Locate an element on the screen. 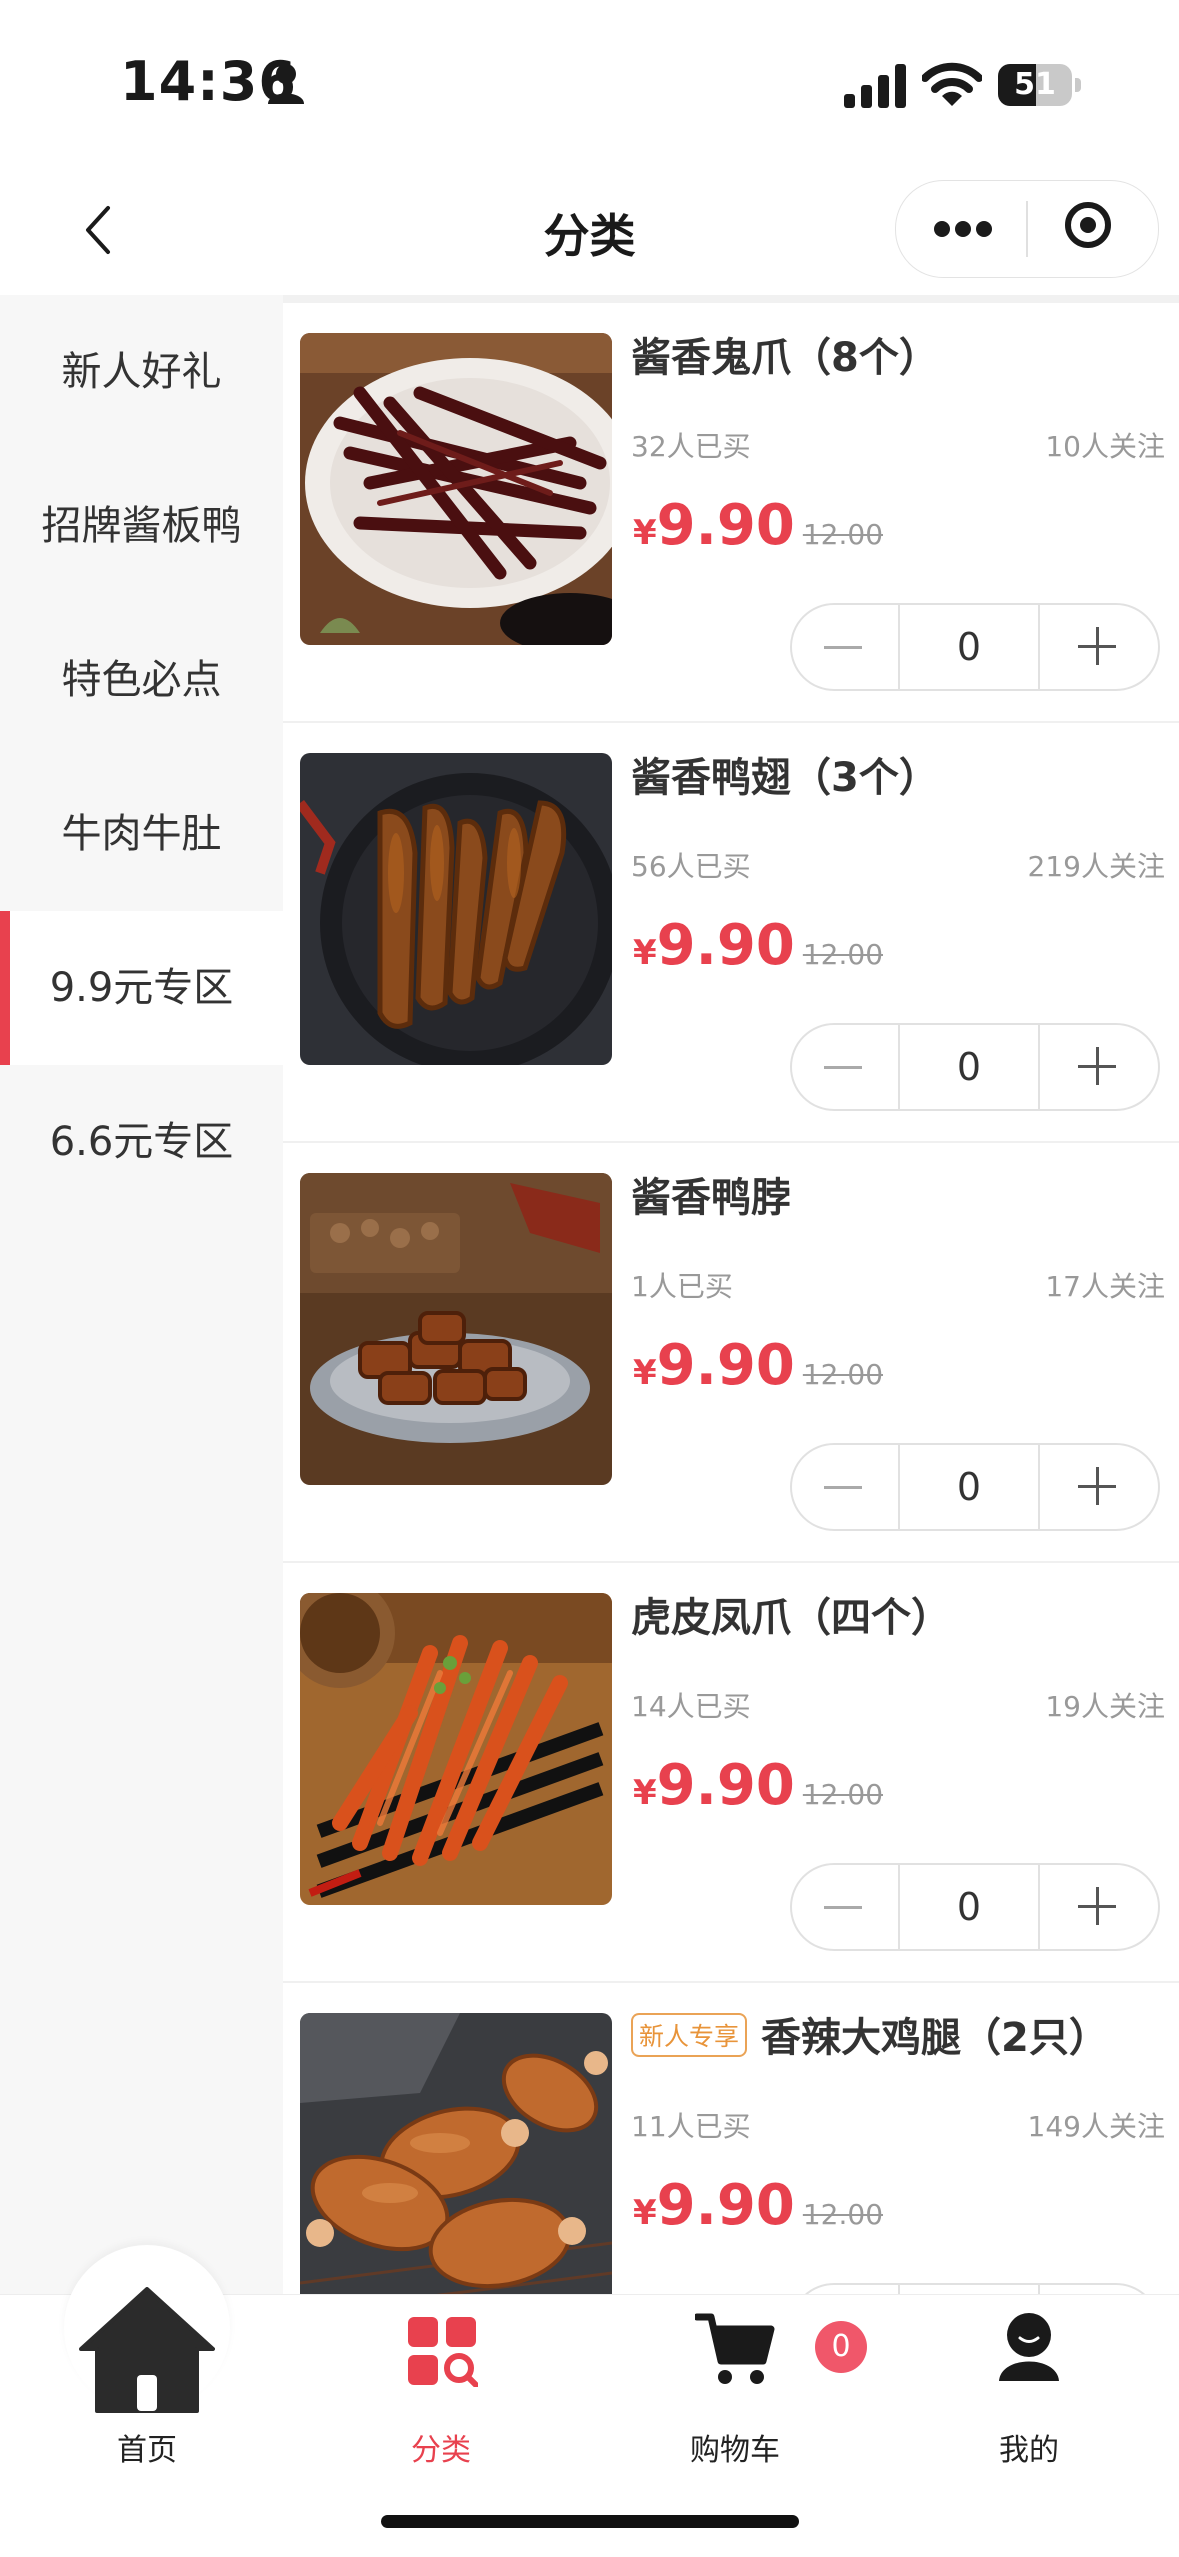  product-card: 新人专享香辣大鸡腿（2只）11人已买149人关注¥9.9012.000 is located at coordinates (731, 2139).